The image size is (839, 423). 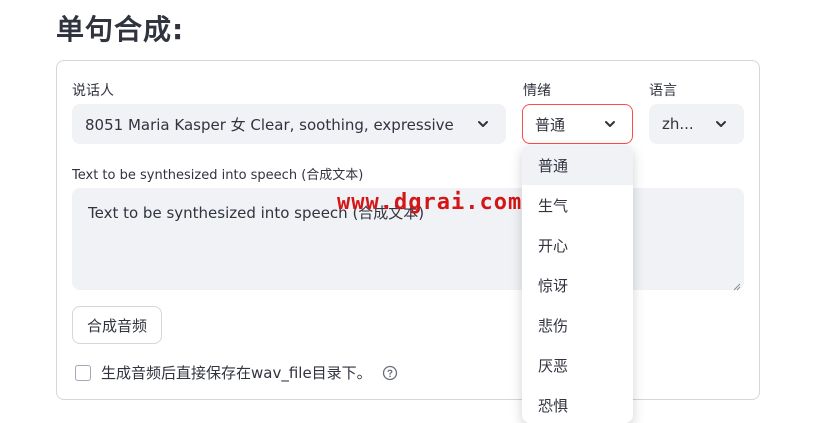 What do you see at coordinates (83, 372) in the screenshot?
I see `save-checkbox` at bounding box center [83, 372].